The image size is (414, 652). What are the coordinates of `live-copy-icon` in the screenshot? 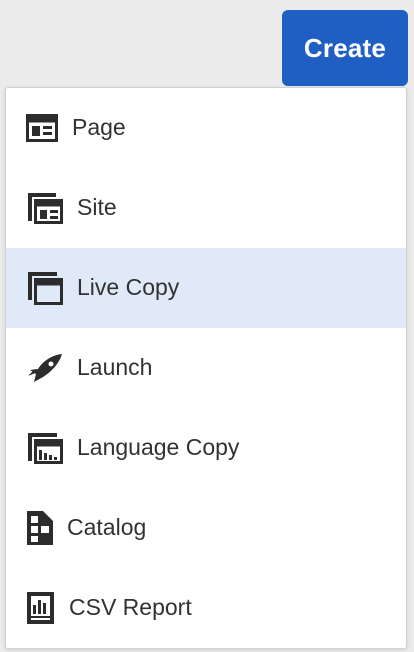 It's located at (45, 288).